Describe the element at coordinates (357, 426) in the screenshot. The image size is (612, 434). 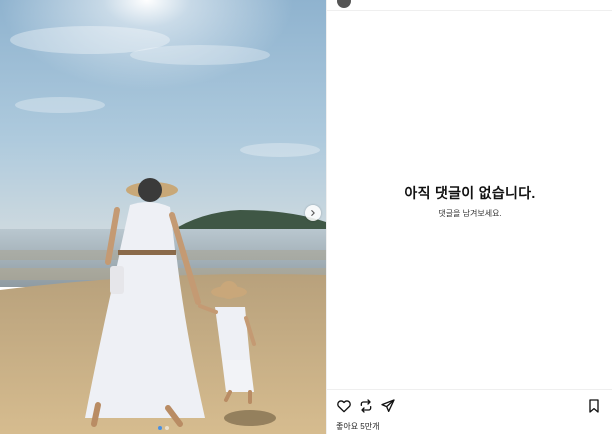
I see `like-count: 좋아요 5만개` at that location.